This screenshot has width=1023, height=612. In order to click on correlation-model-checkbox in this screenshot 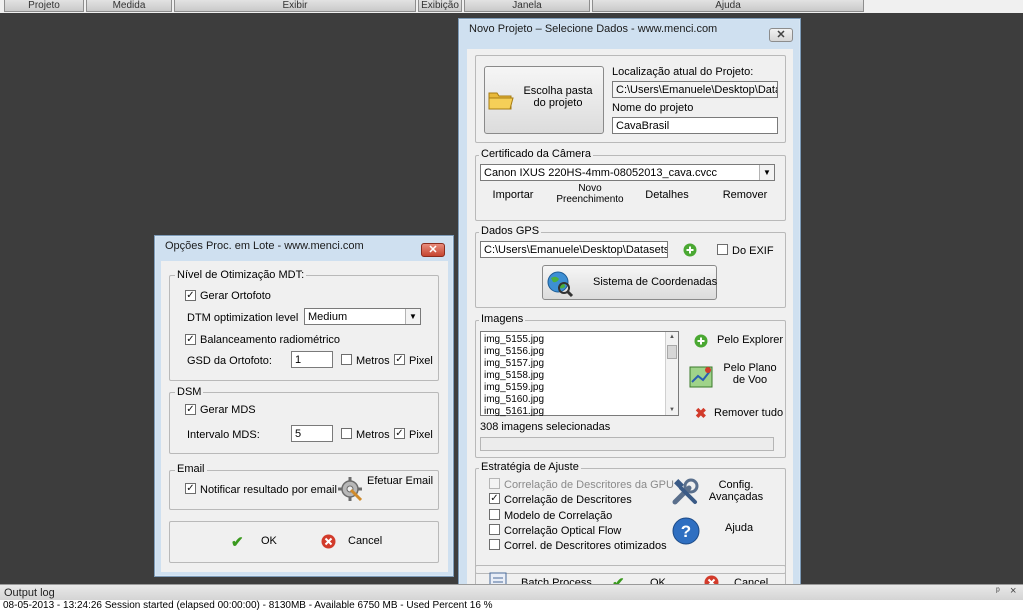, I will do `click(494, 514)`.